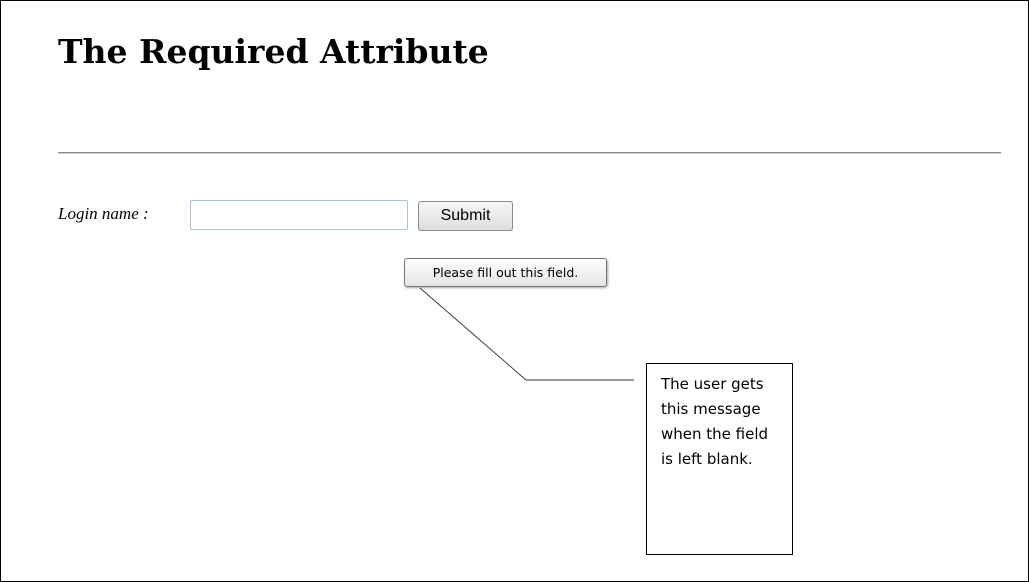  What do you see at coordinates (529, 153) in the screenshot?
I see `horizontal-rule` at bounding box center [529, 153].